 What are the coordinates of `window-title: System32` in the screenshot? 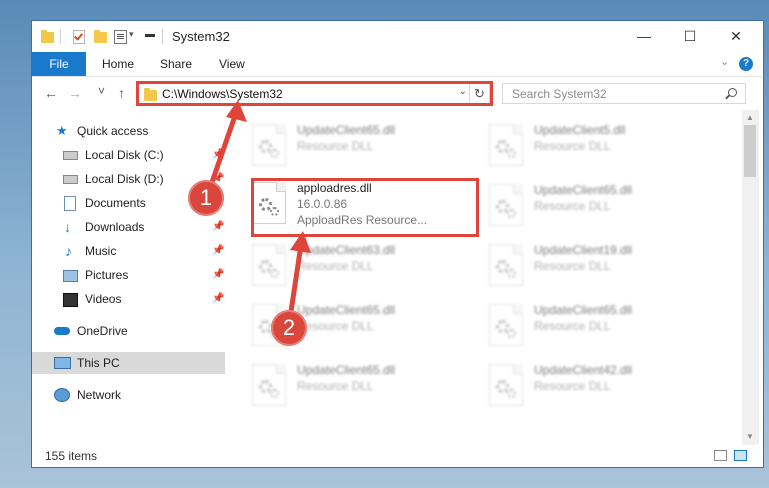 It's located at (201, 36).